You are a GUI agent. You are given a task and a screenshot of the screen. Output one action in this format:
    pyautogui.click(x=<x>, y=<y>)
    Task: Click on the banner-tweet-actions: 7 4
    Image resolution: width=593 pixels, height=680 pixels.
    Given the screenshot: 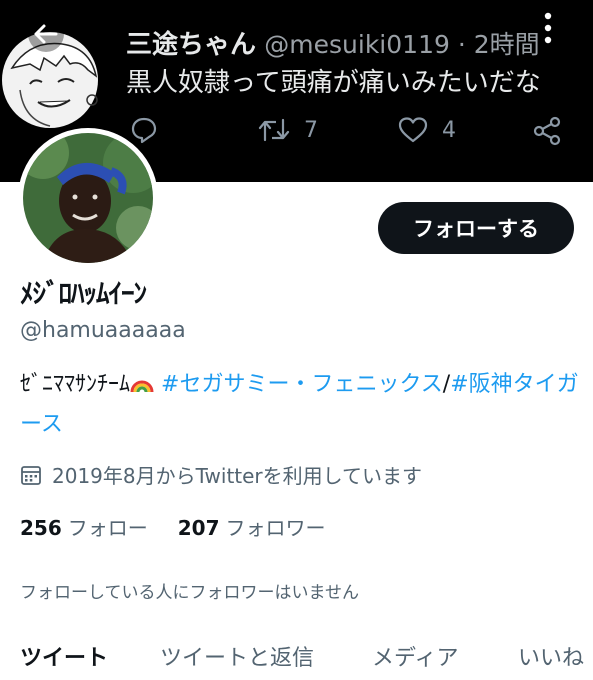 What is the action you would take?
    pyautogui.click(x=351, y=136)
    